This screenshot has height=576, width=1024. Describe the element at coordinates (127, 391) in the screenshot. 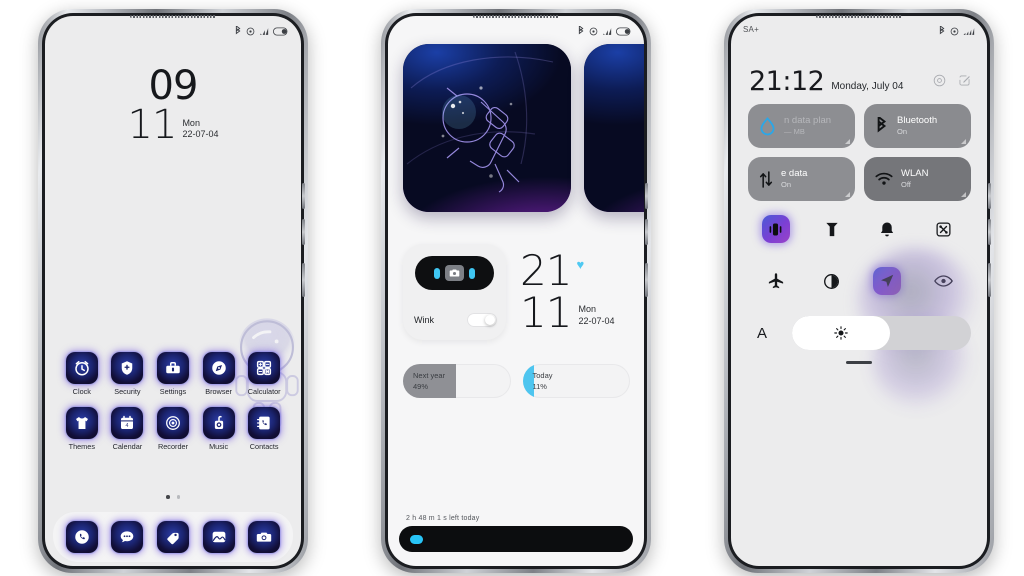

I see `app-label: Security` at that location.